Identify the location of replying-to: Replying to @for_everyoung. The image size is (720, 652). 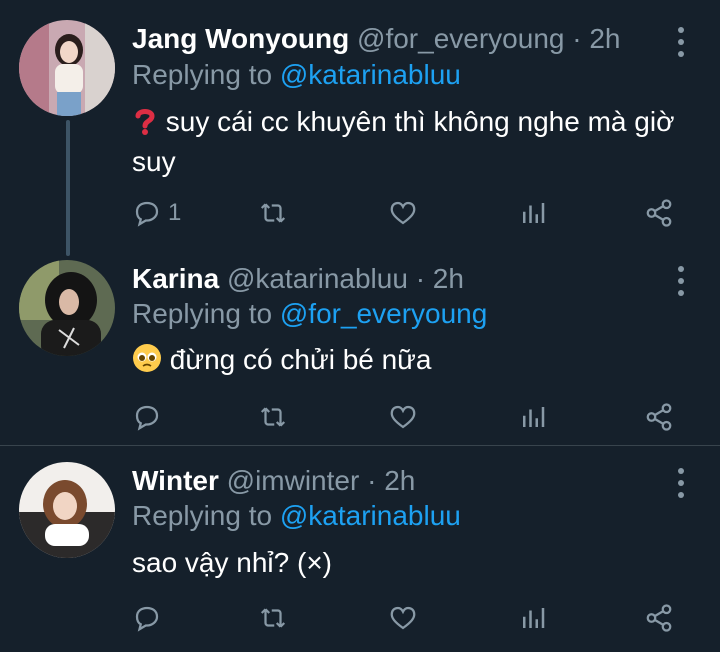
(309, 314).